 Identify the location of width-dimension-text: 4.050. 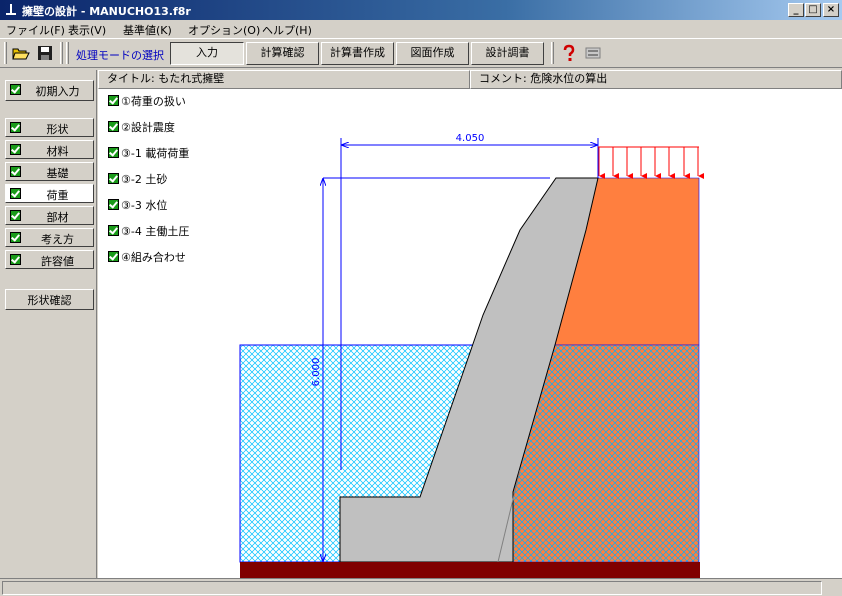
(470, 138).